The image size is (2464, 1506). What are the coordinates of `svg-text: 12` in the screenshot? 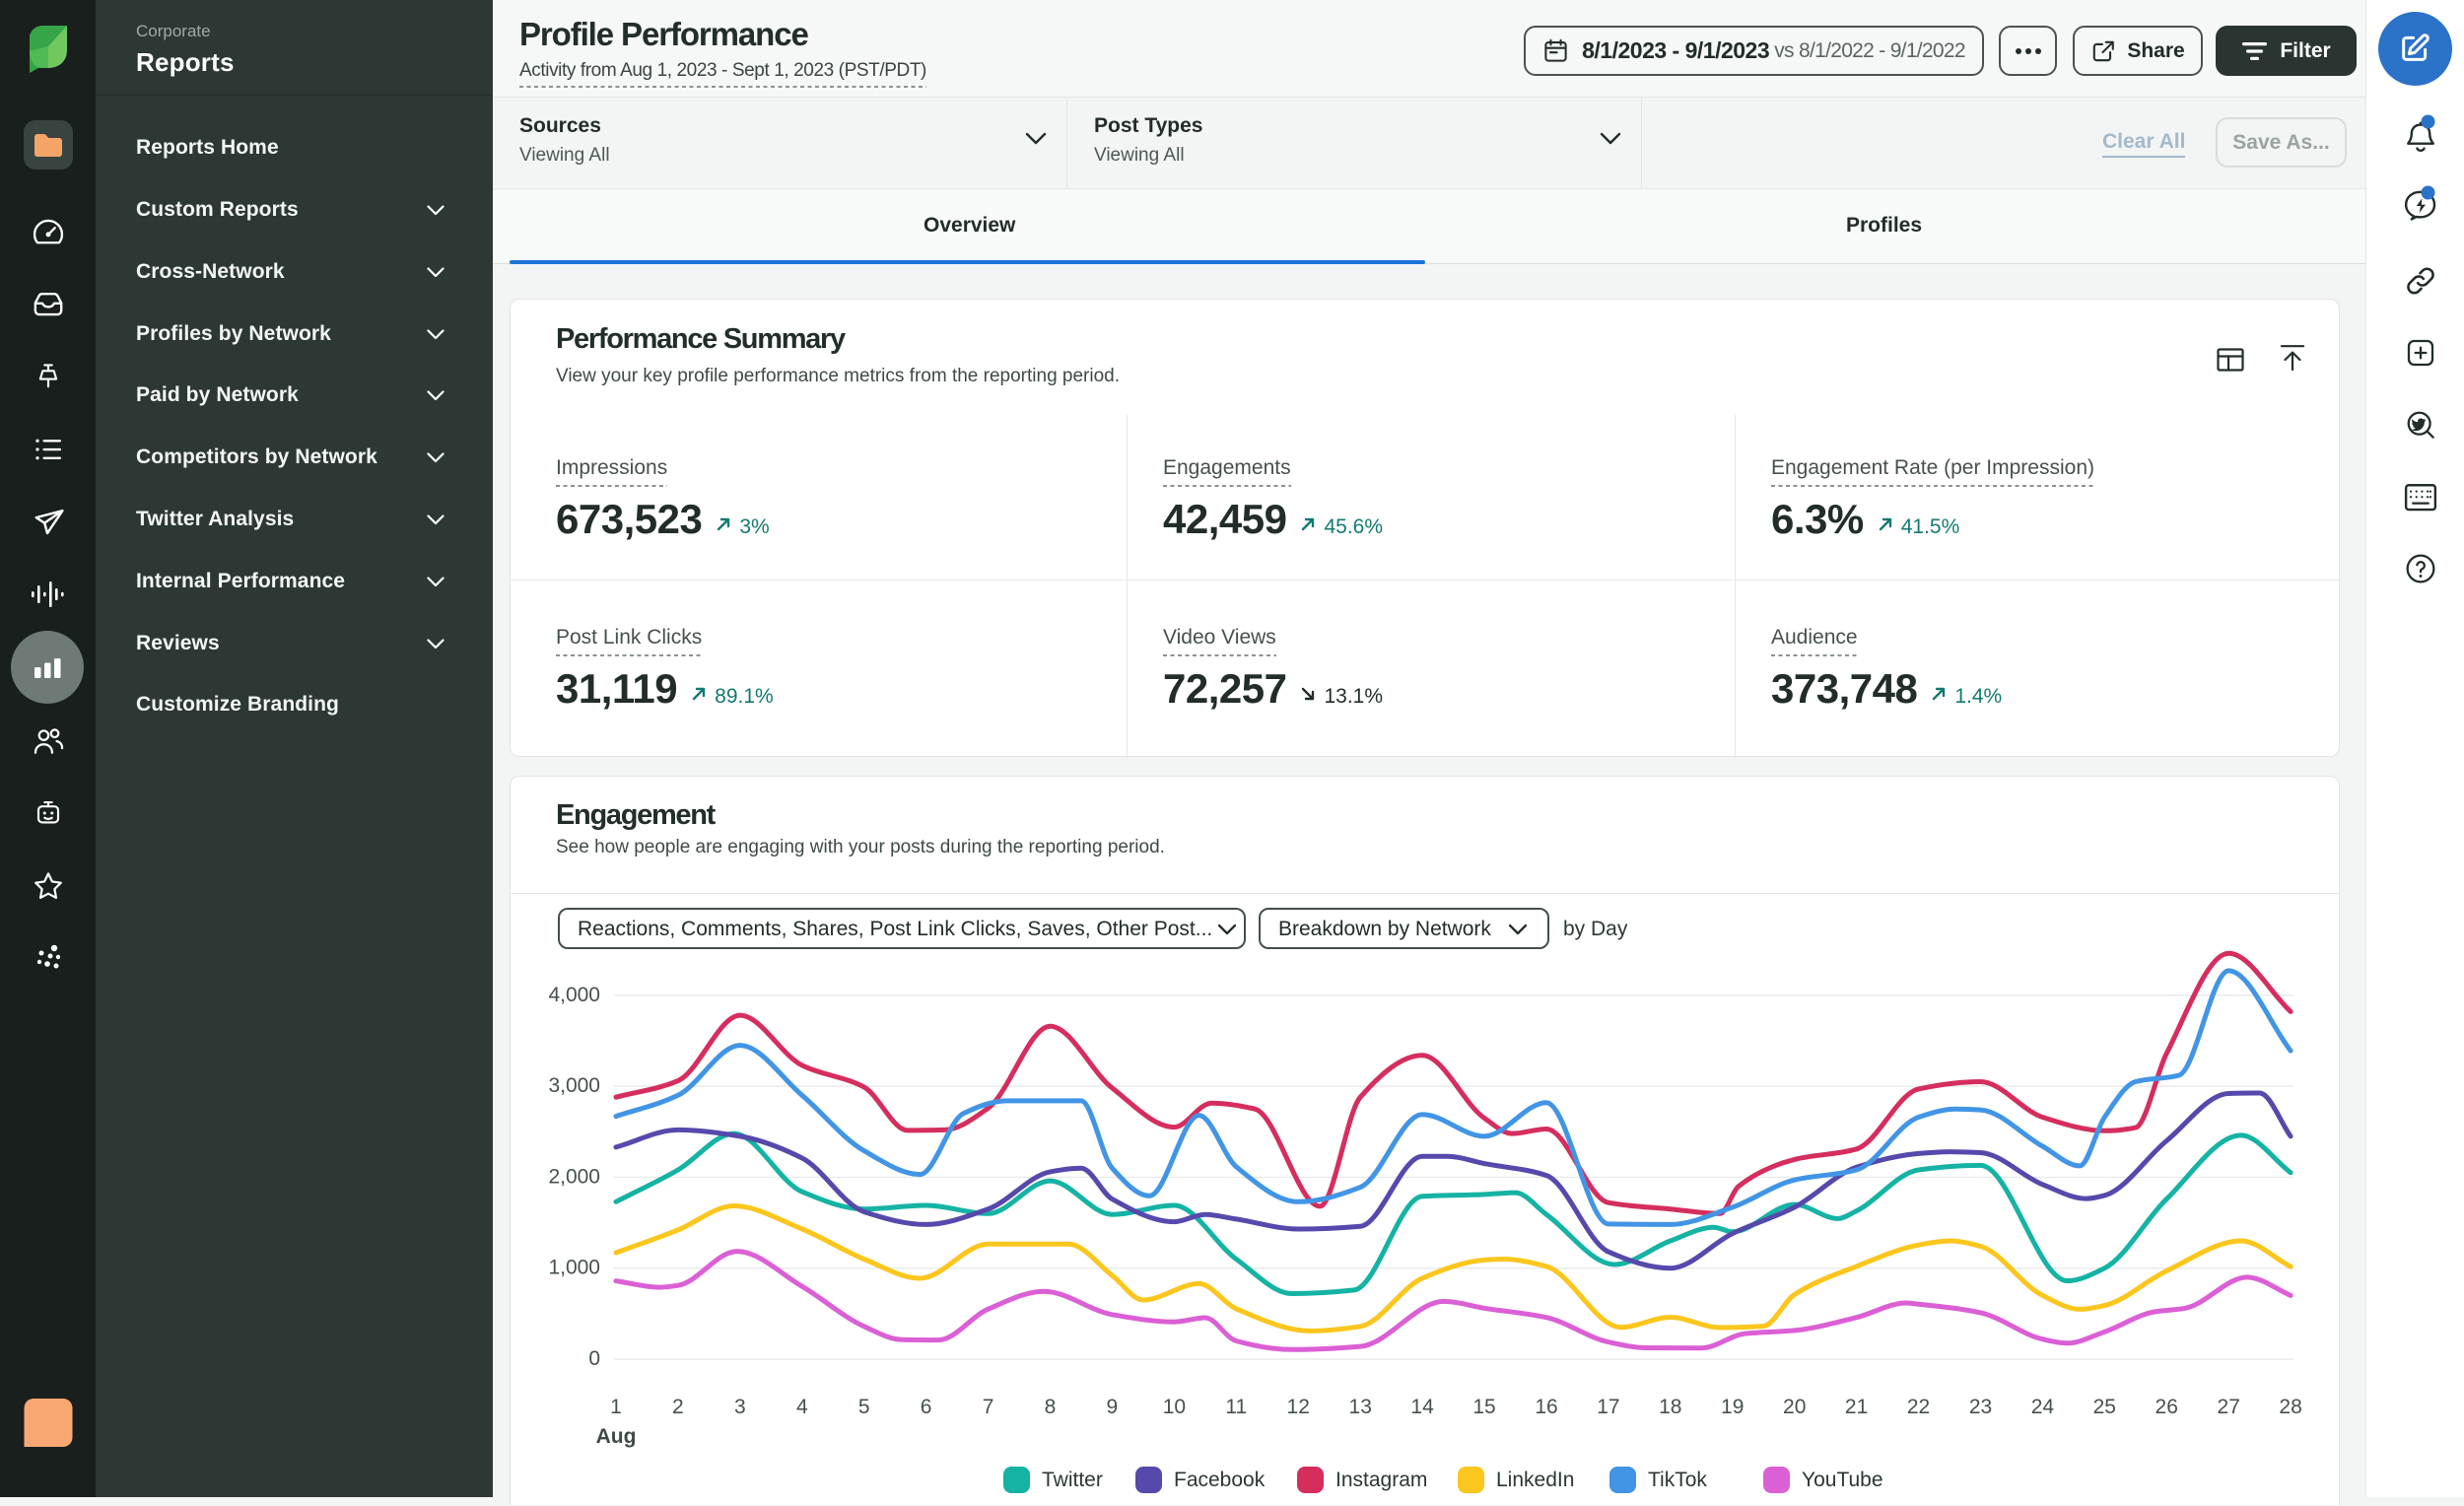 It's located at (1298, 1407).